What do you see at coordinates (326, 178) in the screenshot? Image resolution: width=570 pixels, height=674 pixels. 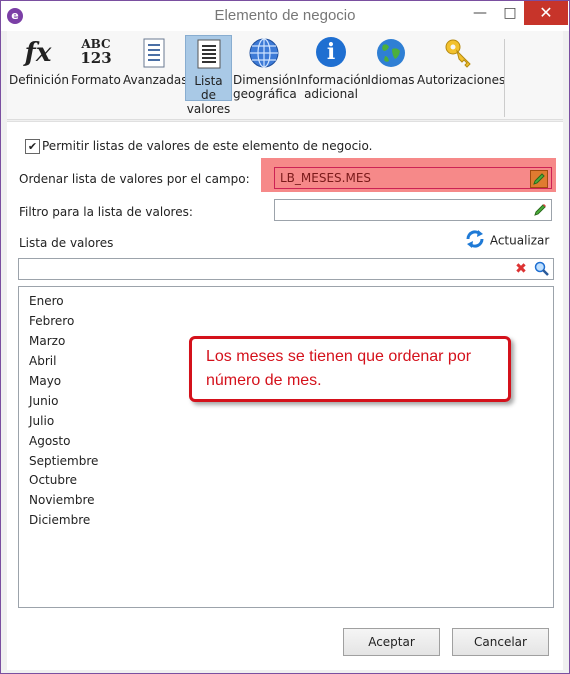 I see `order-field-value: LB_MESES.MES` at bounding box center [326, 178].